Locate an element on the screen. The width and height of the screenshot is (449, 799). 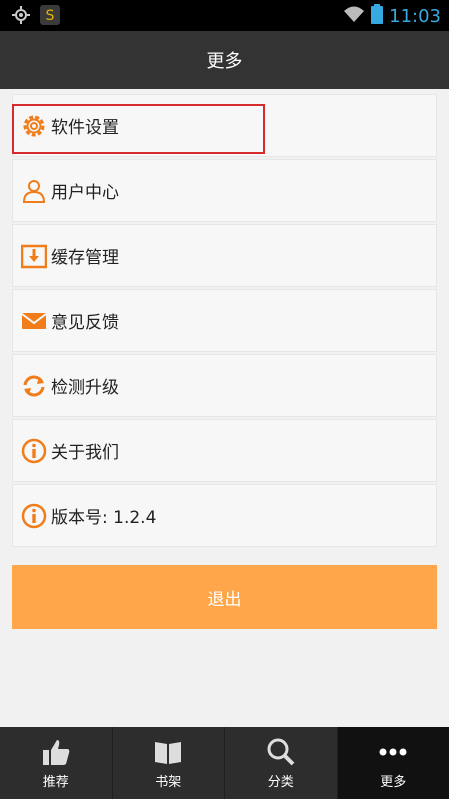
svg-text: S is located at coordinates (50, 16).